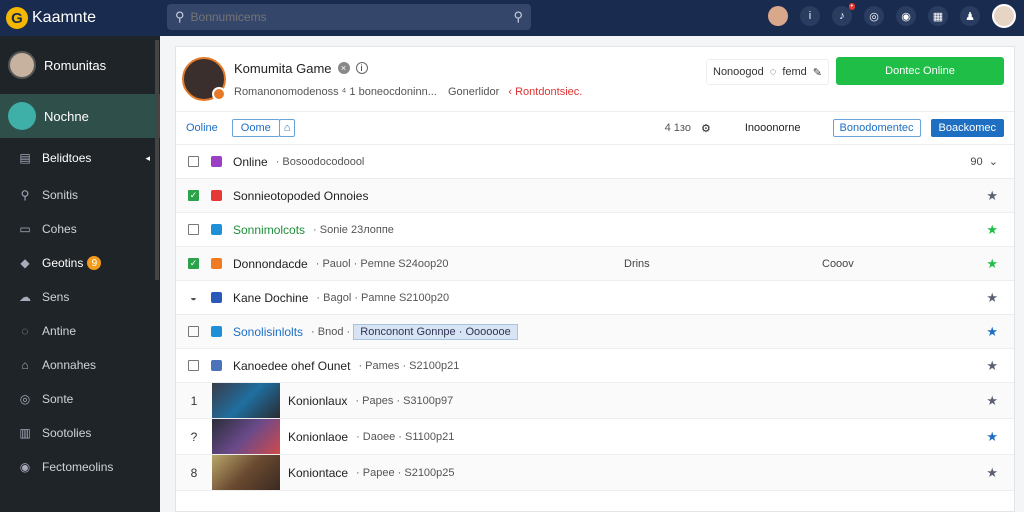 The image size is (1024, 512). I want to click on sidebar-active-label: Nochne, so click(66, 116).